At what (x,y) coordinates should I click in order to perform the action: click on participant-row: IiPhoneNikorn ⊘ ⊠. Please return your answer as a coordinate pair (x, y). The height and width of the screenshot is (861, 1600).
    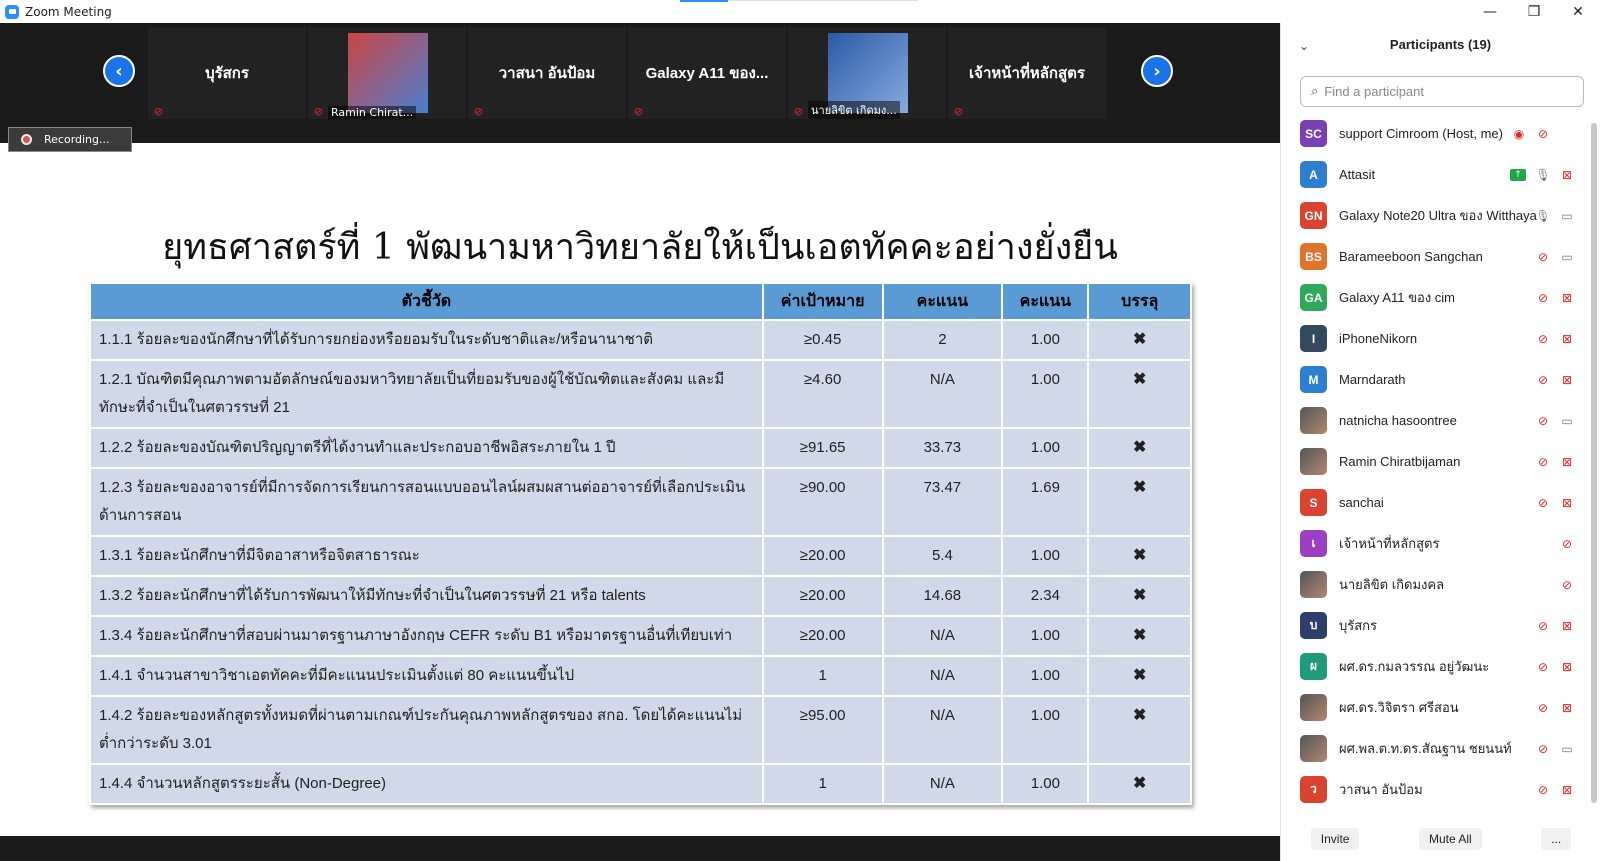
    Looking at the image, I should click on (1433, 338).